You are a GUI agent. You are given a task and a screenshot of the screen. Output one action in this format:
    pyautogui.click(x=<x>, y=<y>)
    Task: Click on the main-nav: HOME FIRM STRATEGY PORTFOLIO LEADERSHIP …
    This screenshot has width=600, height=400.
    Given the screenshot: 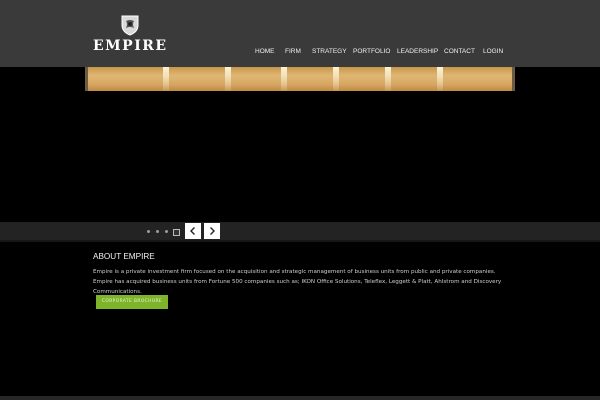 What is the action you would take?
    pyautogui.click(x=300, y=53)
    